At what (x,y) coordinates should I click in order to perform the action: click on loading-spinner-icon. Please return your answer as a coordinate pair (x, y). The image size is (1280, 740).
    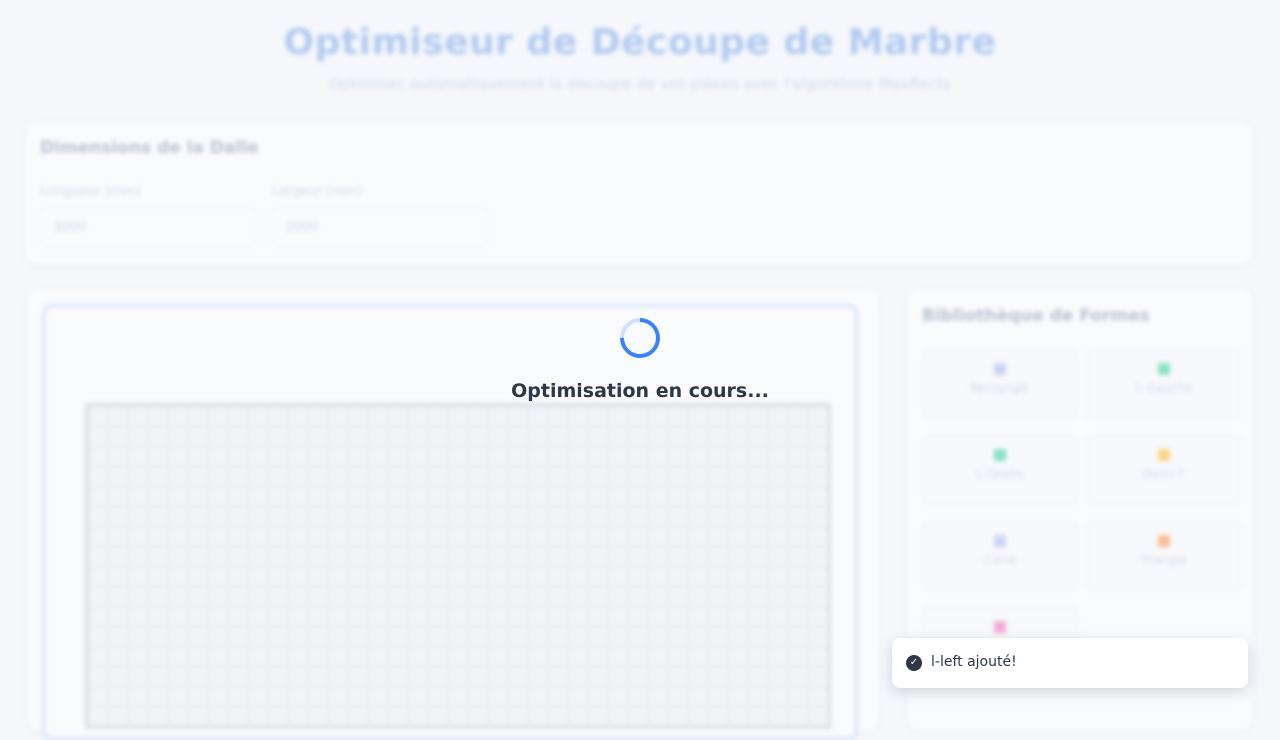
    Looking at the image, I should click on (640, 338).